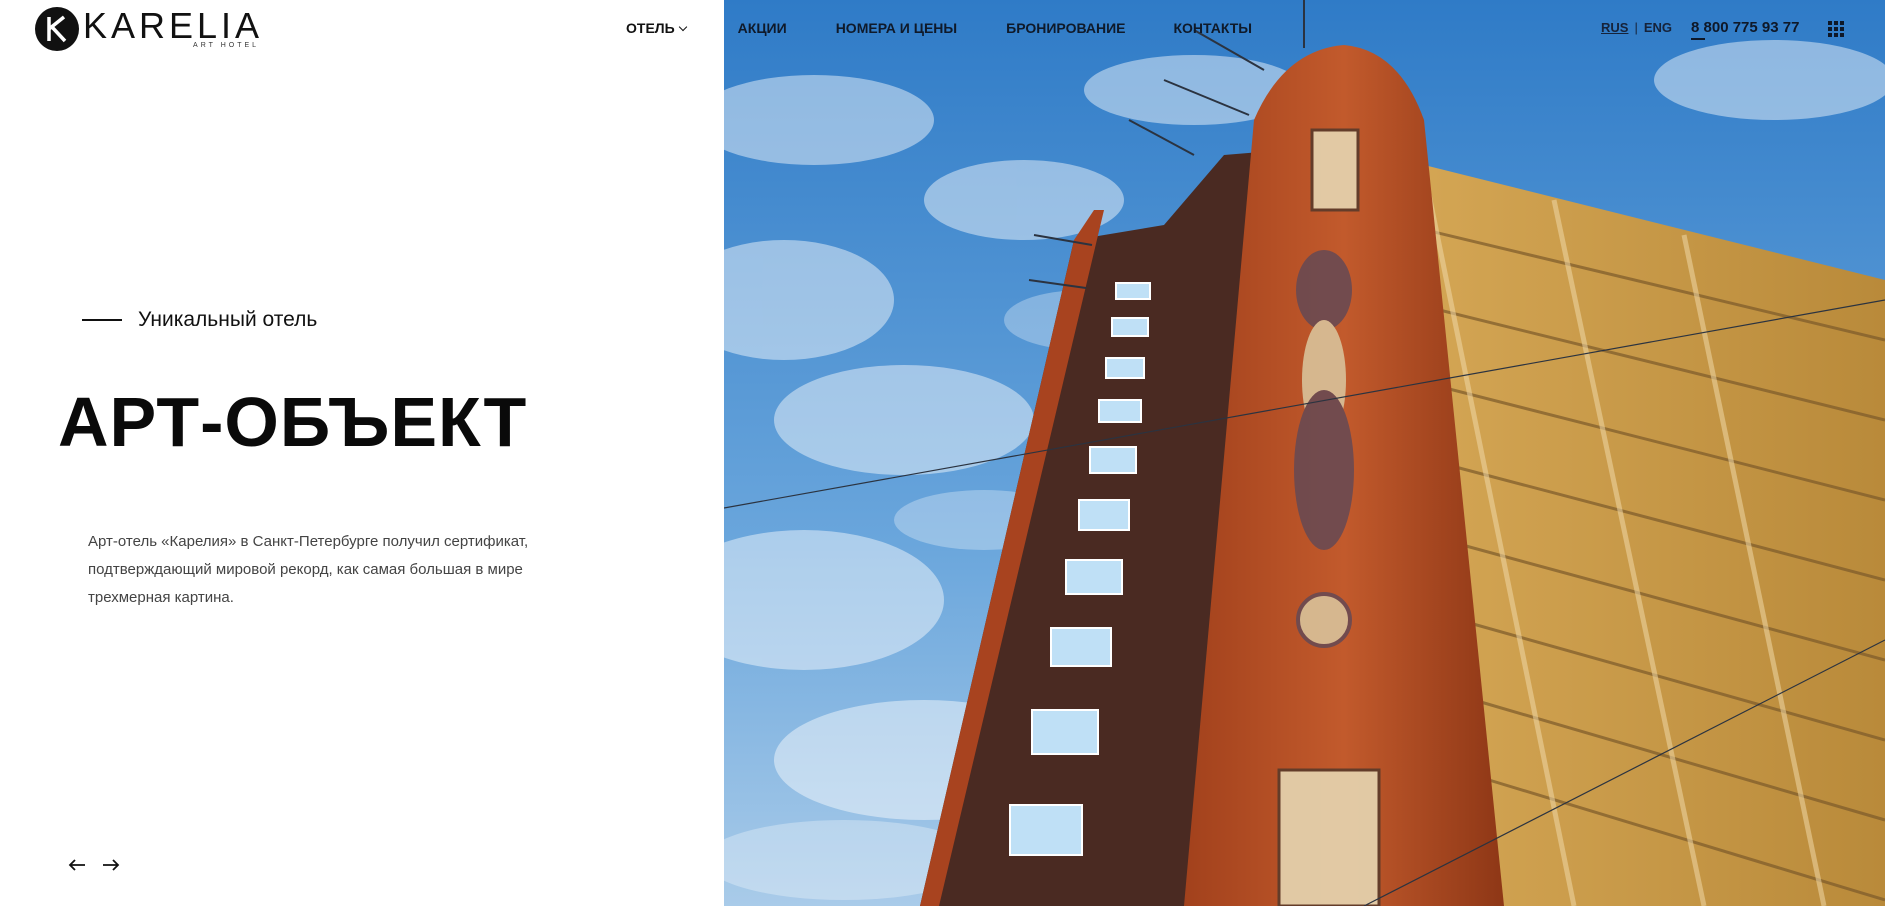  I want to click on eyebrow-line, so click(102, 320).